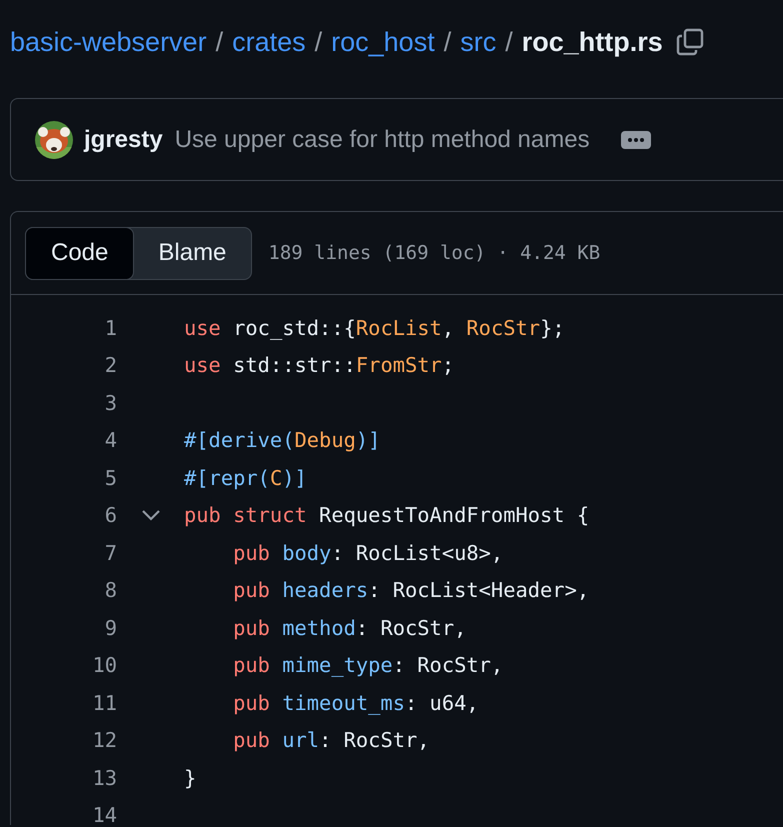  I want to click on file-name: roc_http.rs, so click(592, 42).